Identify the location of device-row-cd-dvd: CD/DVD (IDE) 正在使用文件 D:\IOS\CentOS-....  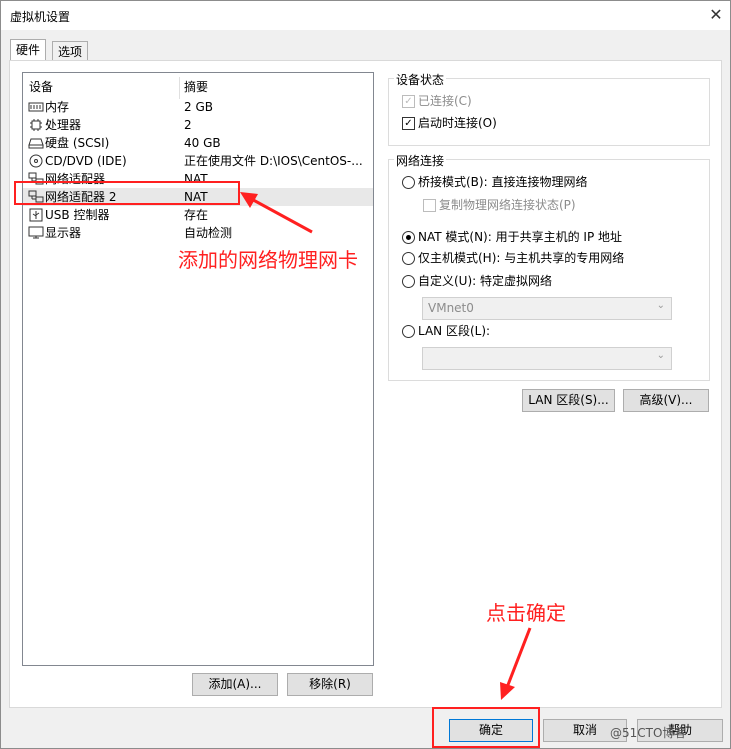
(198, 161).